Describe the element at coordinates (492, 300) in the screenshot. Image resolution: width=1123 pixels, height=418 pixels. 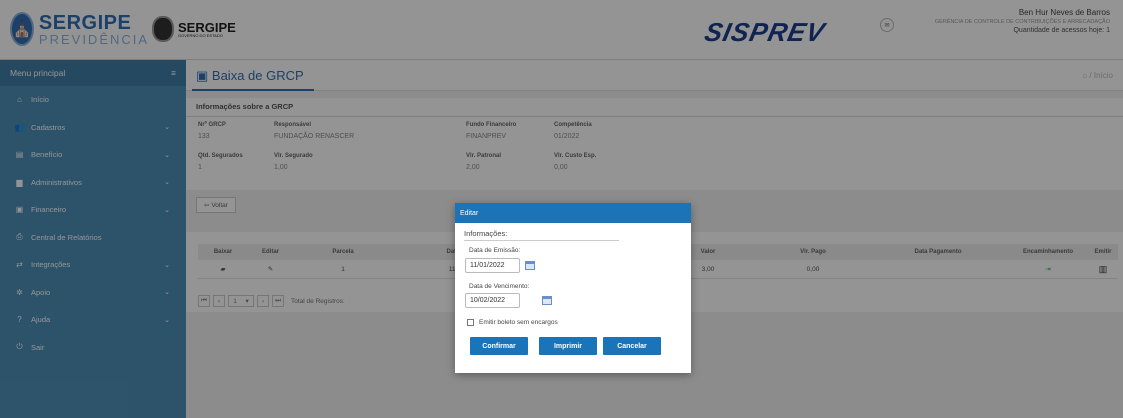
I see `vencimento-date-input: 10/02/2022` at that location.